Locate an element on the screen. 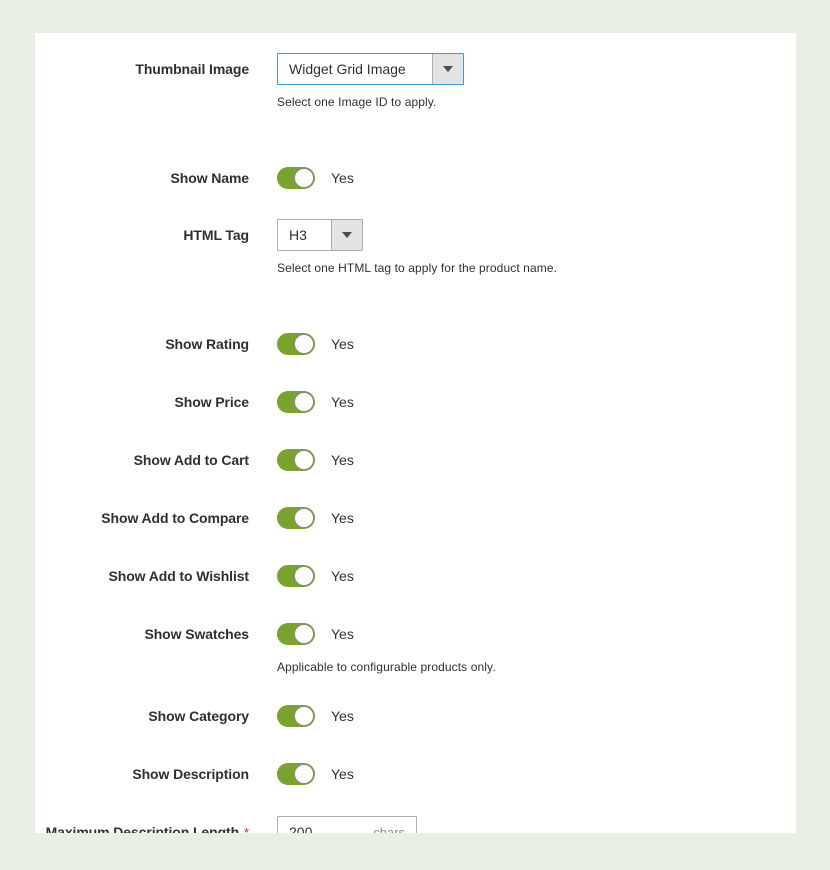 The width and height of the screenshot is (830, 870). label-show-add-to-compare: Show Add to Compare is located at coordinates (142, 518).